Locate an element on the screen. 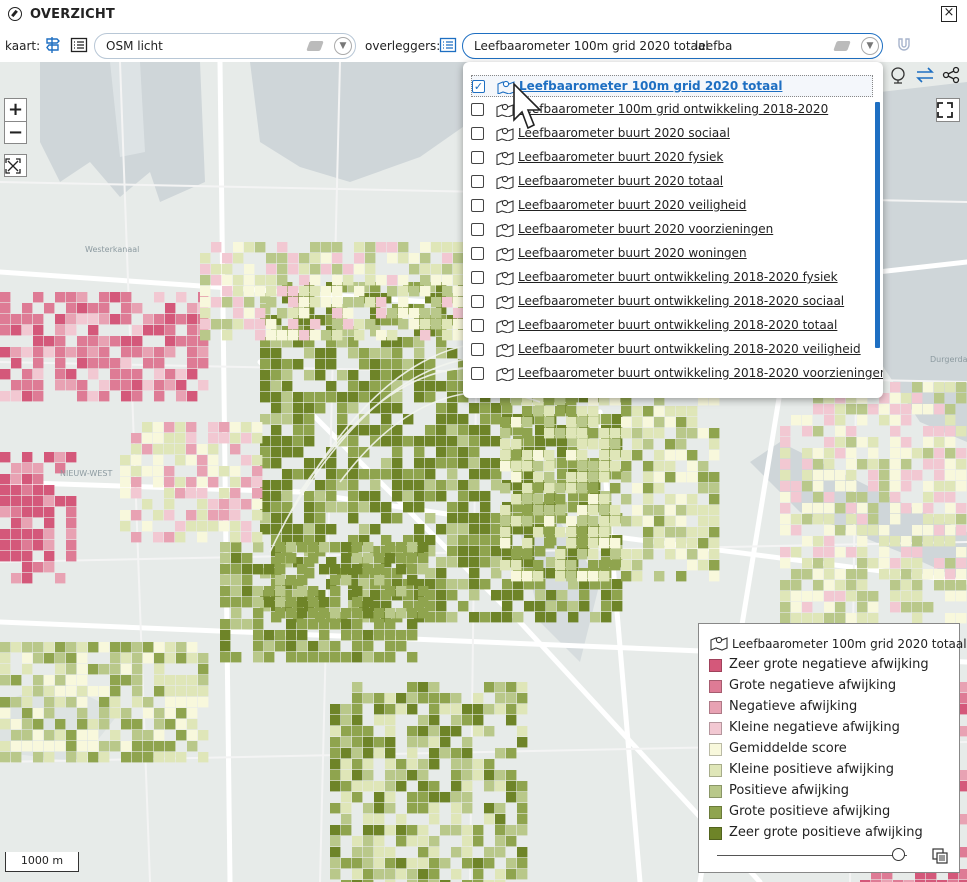 This screenshot has height=882, width=967. overlay-option: Leefbaarometer buurt 2020 fysiek is located at coordinates (672, 158).